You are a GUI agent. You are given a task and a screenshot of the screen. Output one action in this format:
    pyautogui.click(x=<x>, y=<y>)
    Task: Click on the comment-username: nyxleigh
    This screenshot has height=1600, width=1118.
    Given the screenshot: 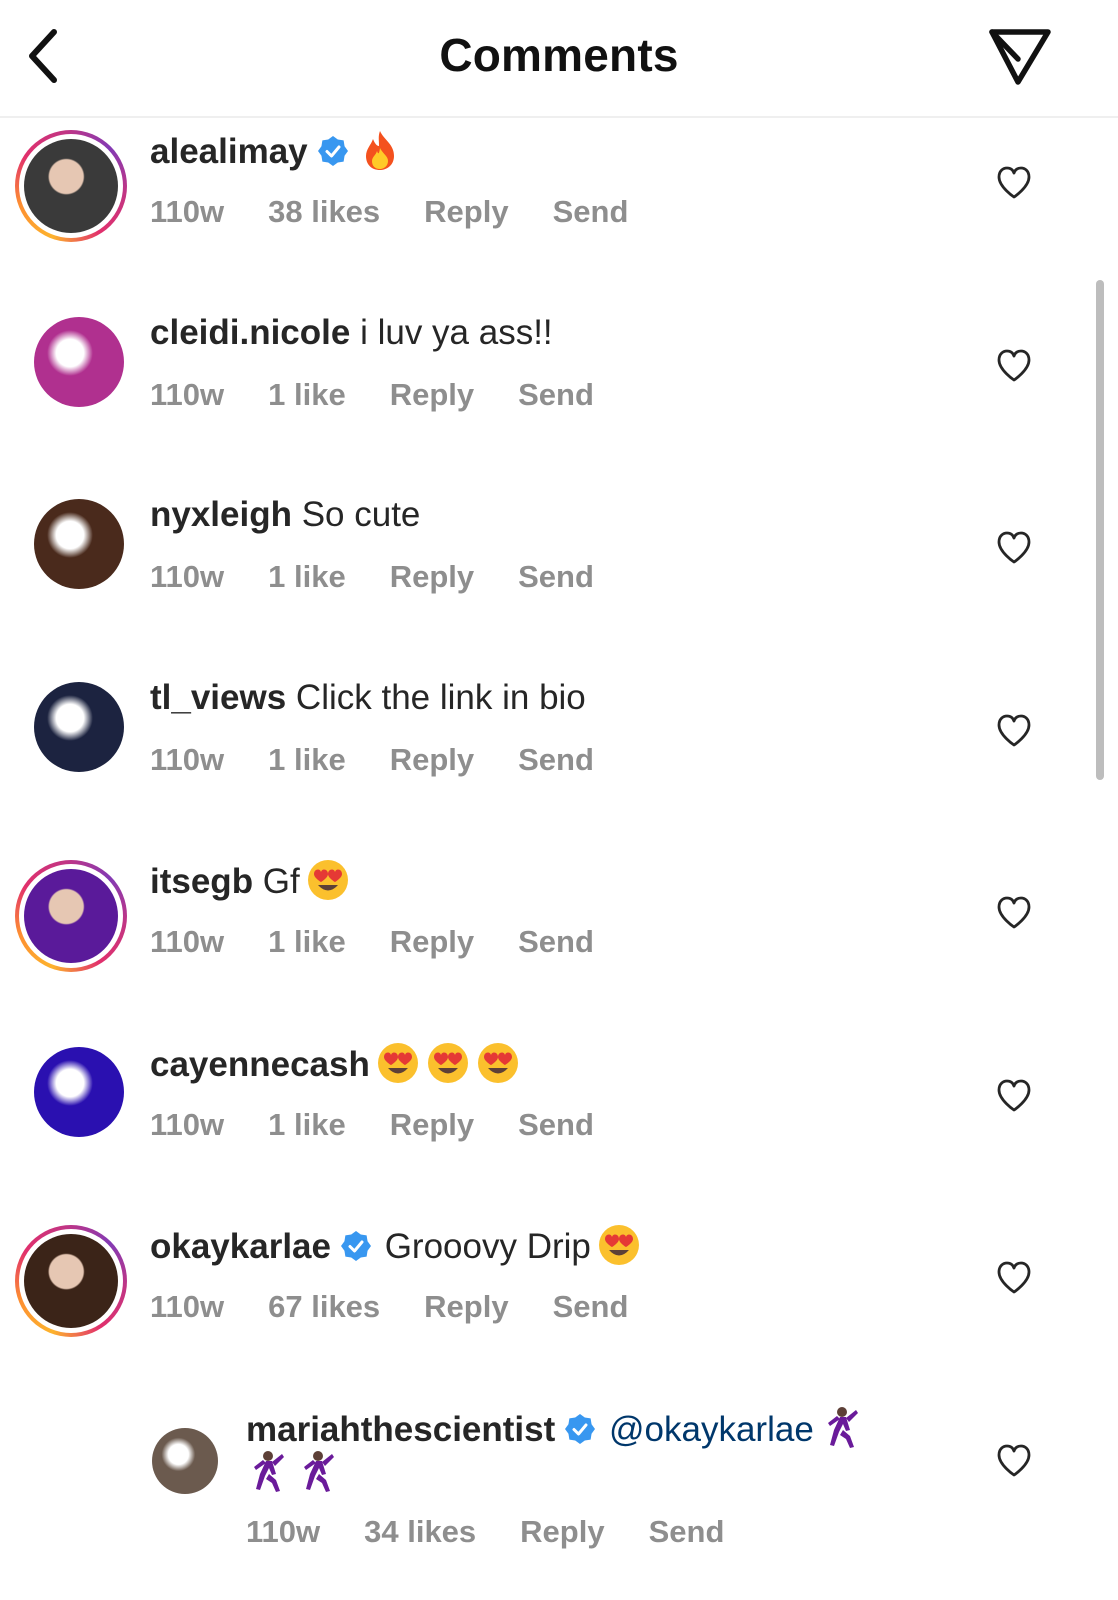 What is the action you would take?
    pyautogui.click(x=221, y=514)
    